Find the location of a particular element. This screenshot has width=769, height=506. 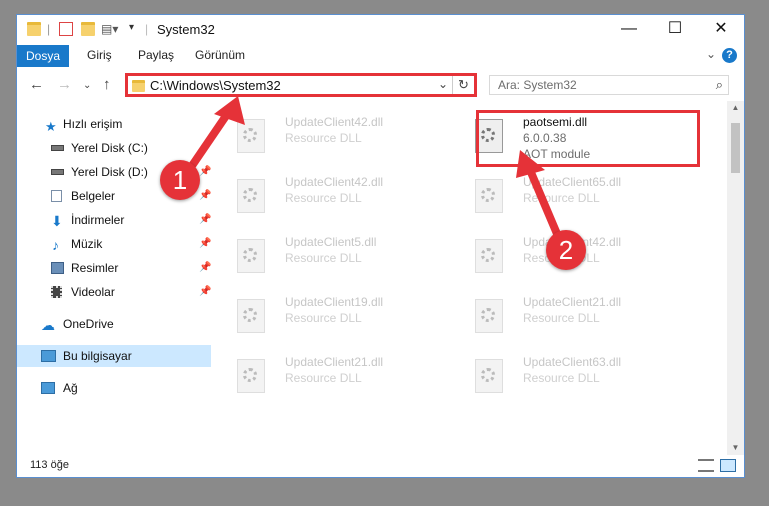

callout-badge-2: 2 is located at coordinates (566, 250).